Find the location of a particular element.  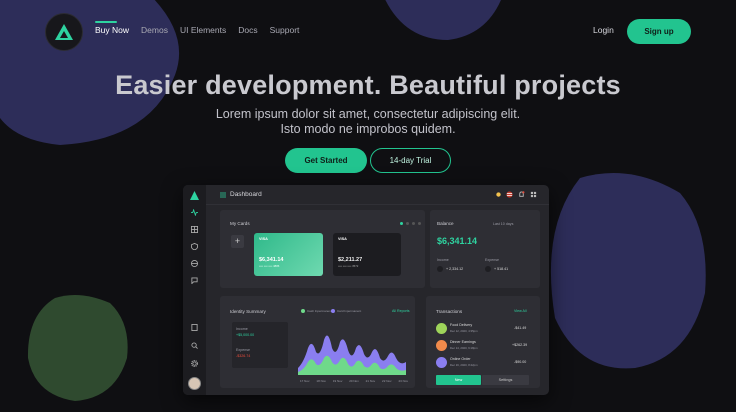

x-axis-label: 18 Nov is located at coordinates (321, 381).